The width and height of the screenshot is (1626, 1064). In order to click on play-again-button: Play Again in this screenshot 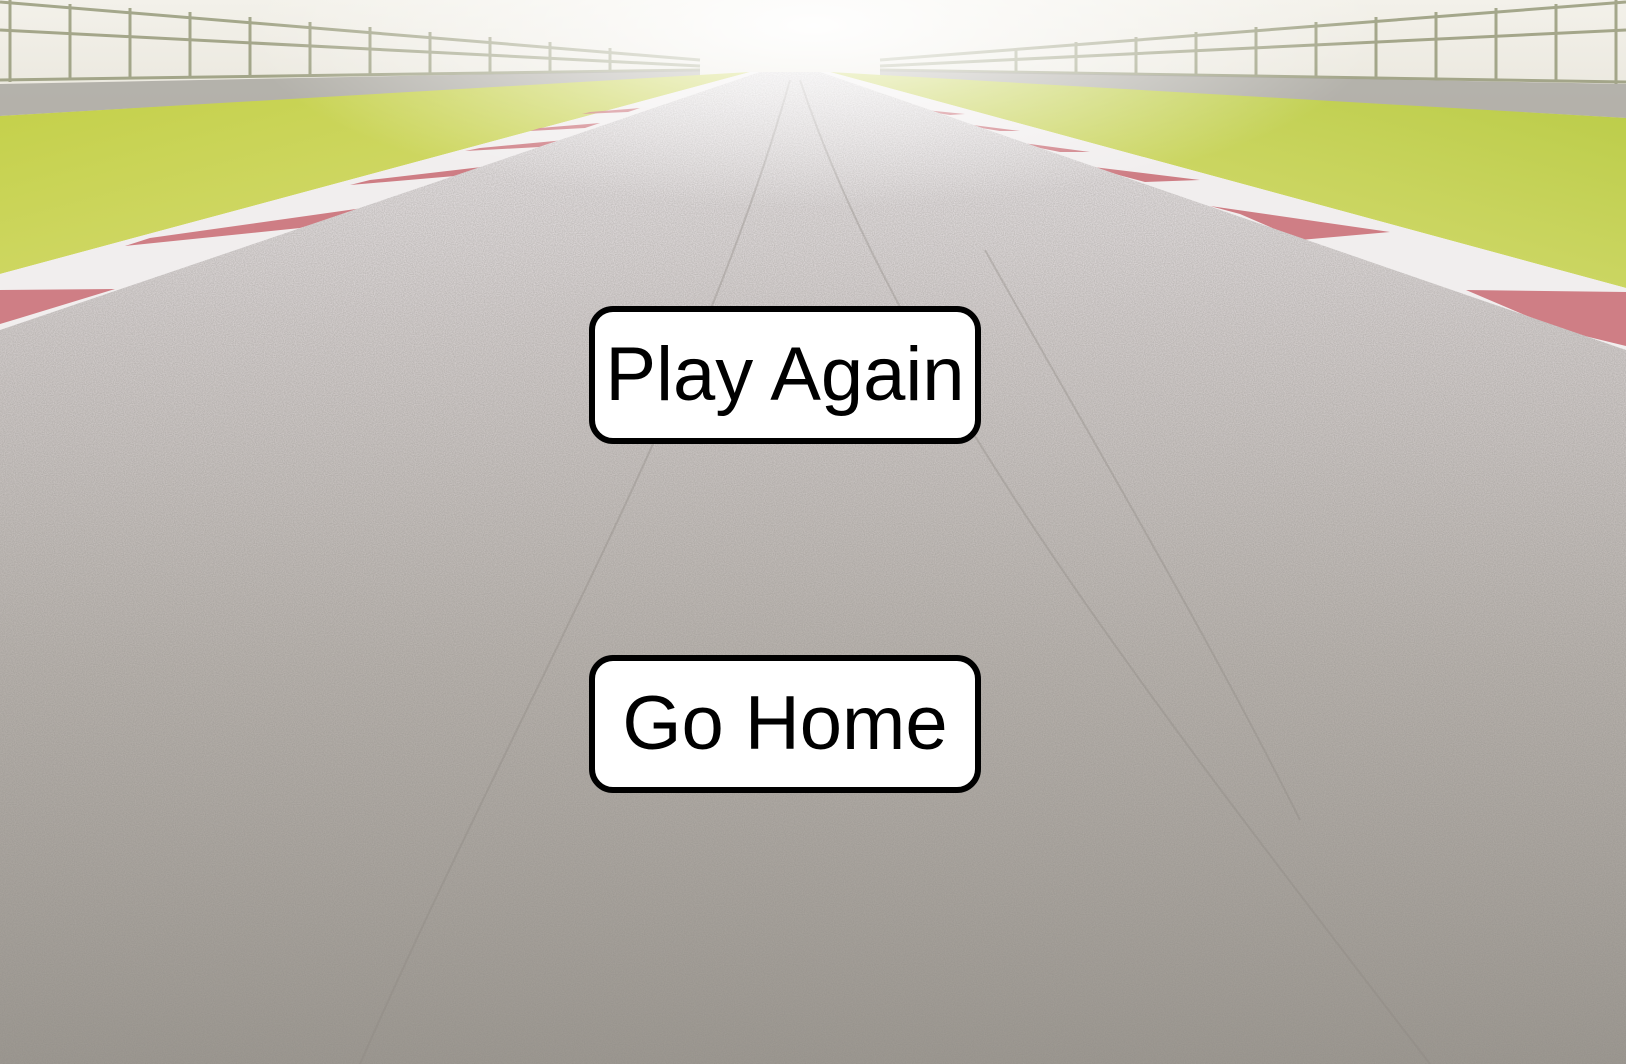, I will do `click(785, 375)`.